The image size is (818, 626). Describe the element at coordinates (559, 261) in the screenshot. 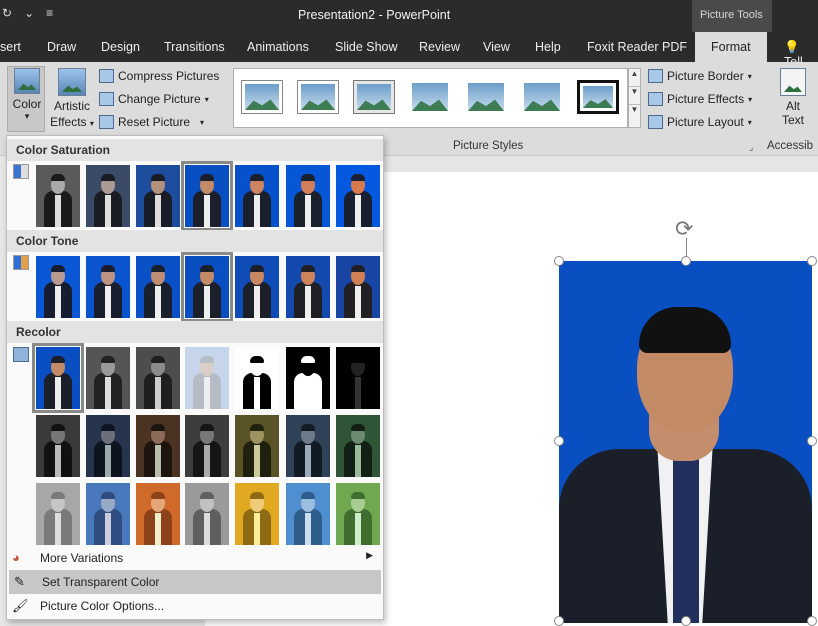

I see `resize-handle-nw` at that location.